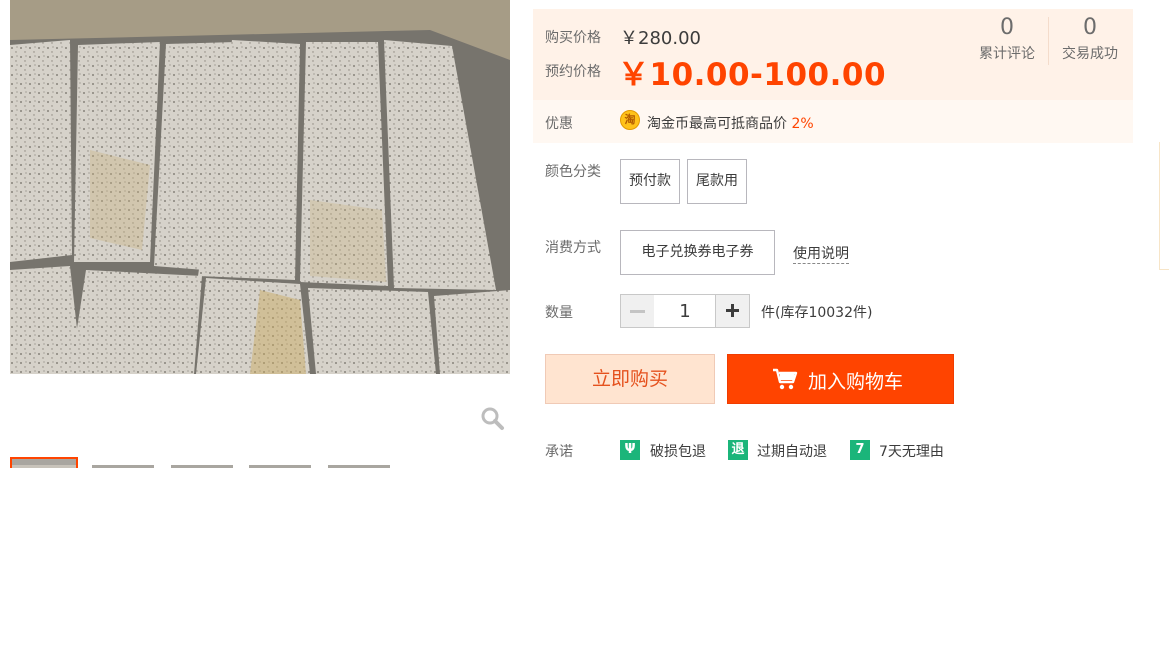  Describe the element at coordinates (785, 379) in the screenshot. I see `shopping-cart-icon` at that location.